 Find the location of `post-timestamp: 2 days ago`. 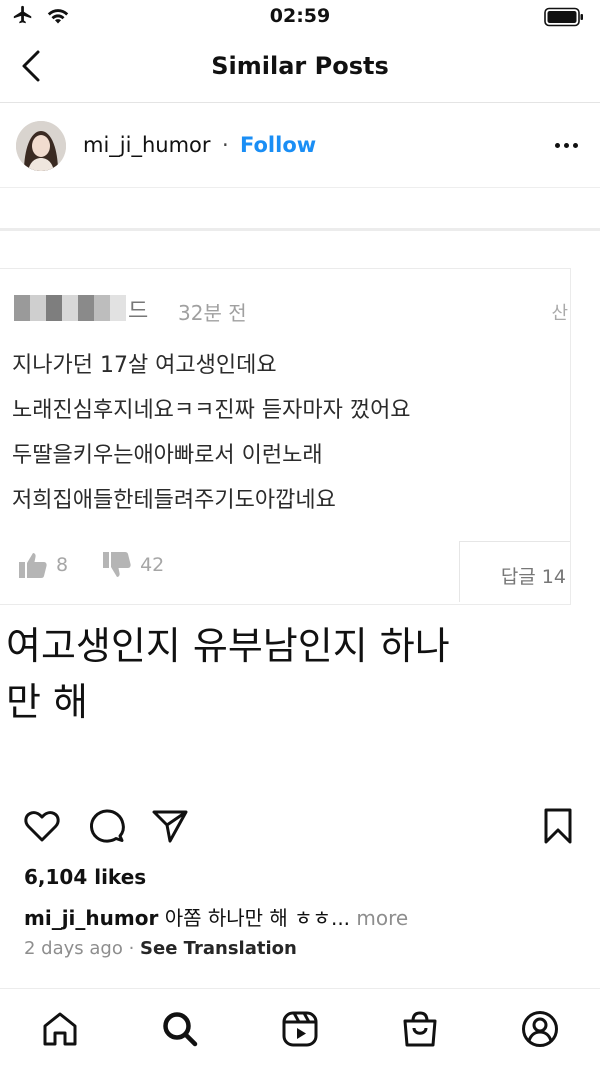

post-timestamp: 2 days ago is located at coordinates (73, 948).